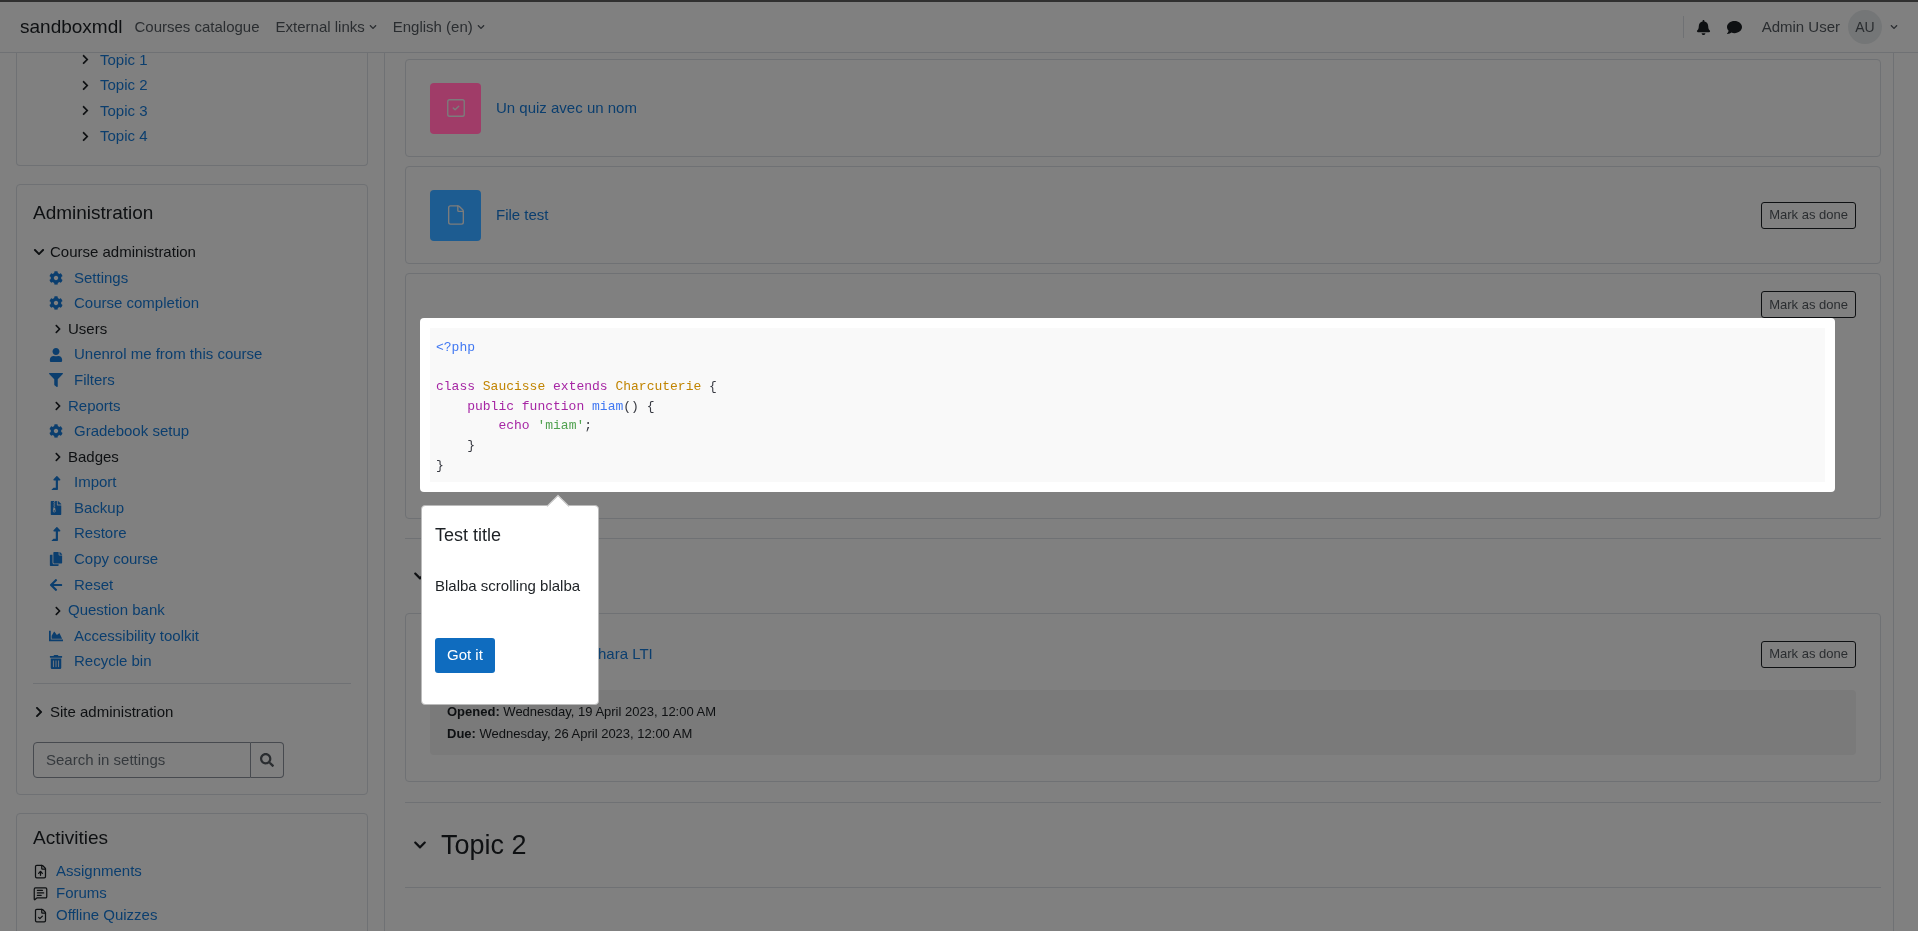 The width and height of the screenshot is (1918, 931). What do you see at coordinates (56, 508) in the screenshot?
I see `archive-file-icon` at bounding box center [56, 508].